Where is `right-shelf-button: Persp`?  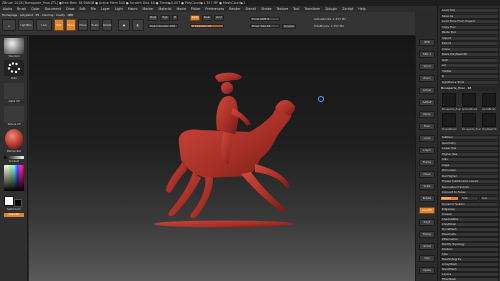 right-shelf-button: Persp is located at coordinates (427, 114).